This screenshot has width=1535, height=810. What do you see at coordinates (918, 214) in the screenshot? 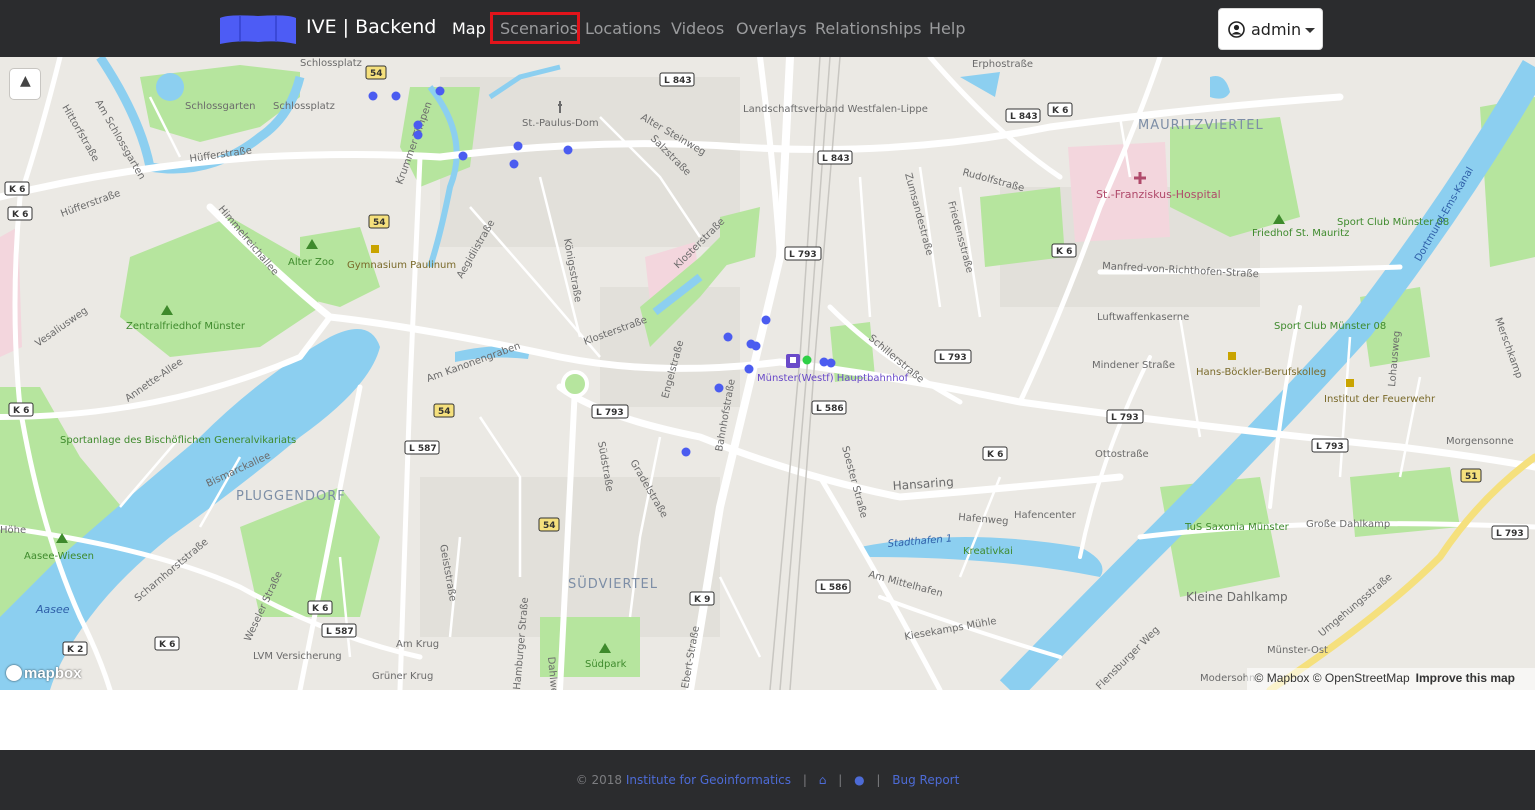
I see `map-label: Zumsandestraße` at bounding box center [918, 214].